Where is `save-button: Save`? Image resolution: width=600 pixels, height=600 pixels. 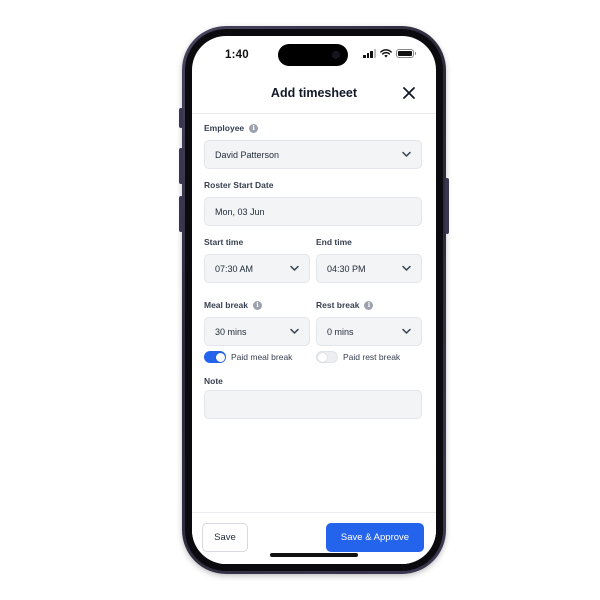 save-button: Save is located at coordinates (225, 537).